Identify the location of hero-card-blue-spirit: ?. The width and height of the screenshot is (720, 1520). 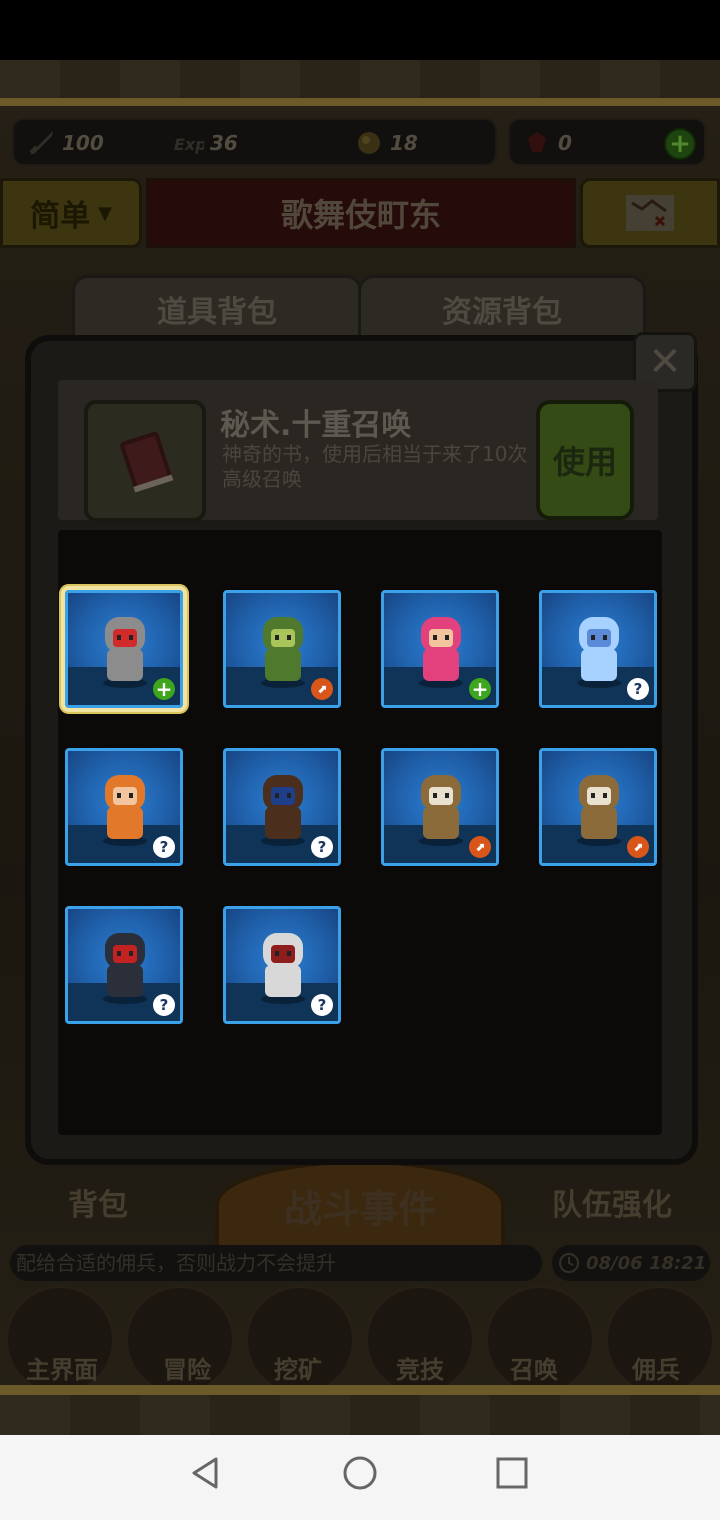
(598, 649).